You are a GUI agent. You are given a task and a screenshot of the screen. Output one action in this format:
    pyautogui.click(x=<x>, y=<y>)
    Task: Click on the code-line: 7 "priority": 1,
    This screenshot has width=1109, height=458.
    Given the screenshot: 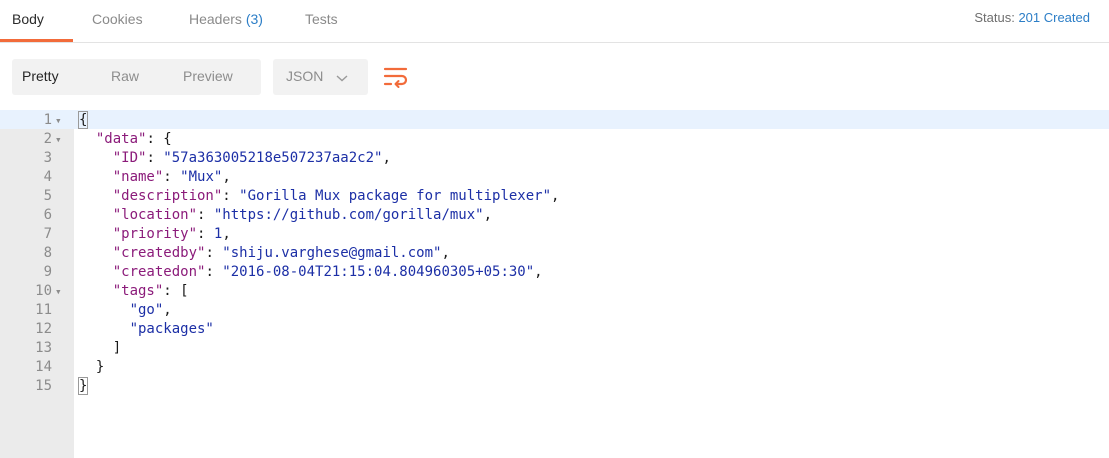 What is the action you would take?
    pyautogui.click(x=554, y=234)
    